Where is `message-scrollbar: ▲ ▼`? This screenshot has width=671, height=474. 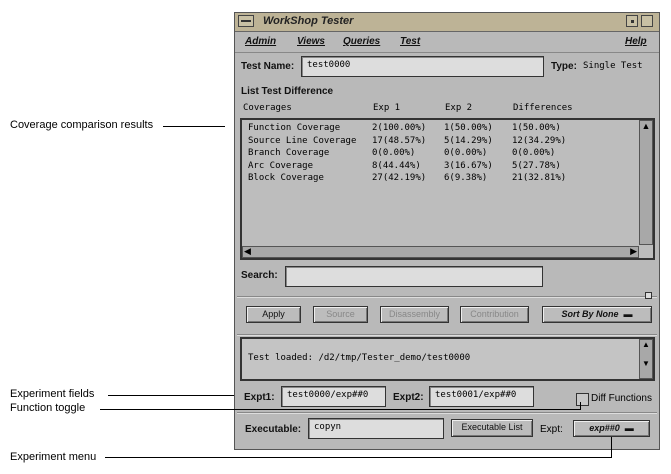 message-scrollbar: ▲ ▼ is located at coordinates (646, 359).